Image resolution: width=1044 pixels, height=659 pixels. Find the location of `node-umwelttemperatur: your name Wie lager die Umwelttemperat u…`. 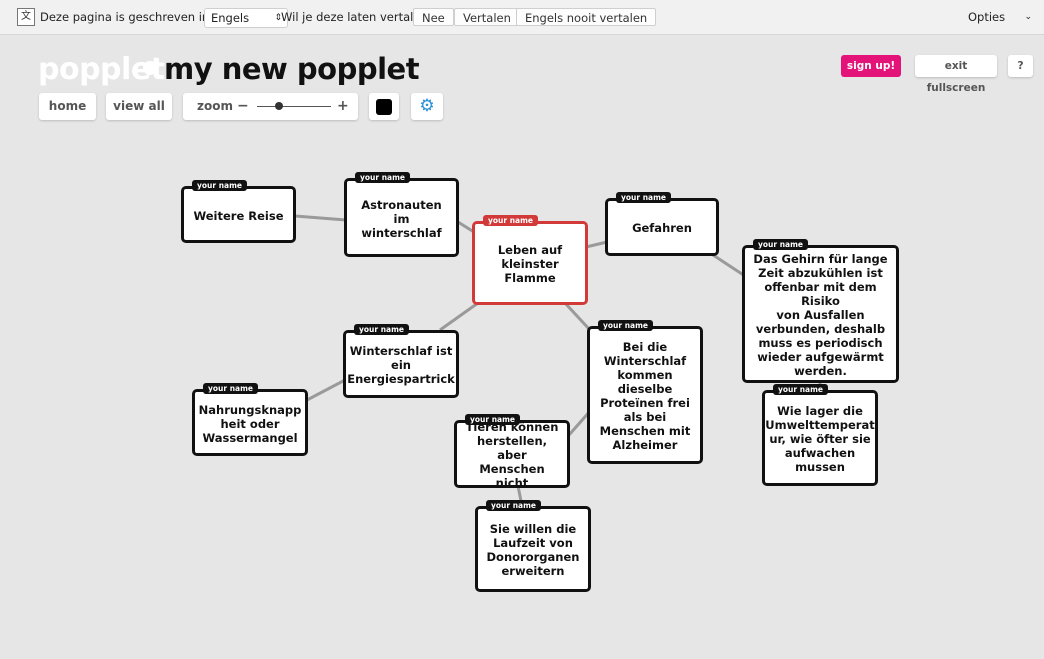

node-umwelttemperatur: your name Wie lager die Umwelttemperat u… is located at coordinates (820, 435).